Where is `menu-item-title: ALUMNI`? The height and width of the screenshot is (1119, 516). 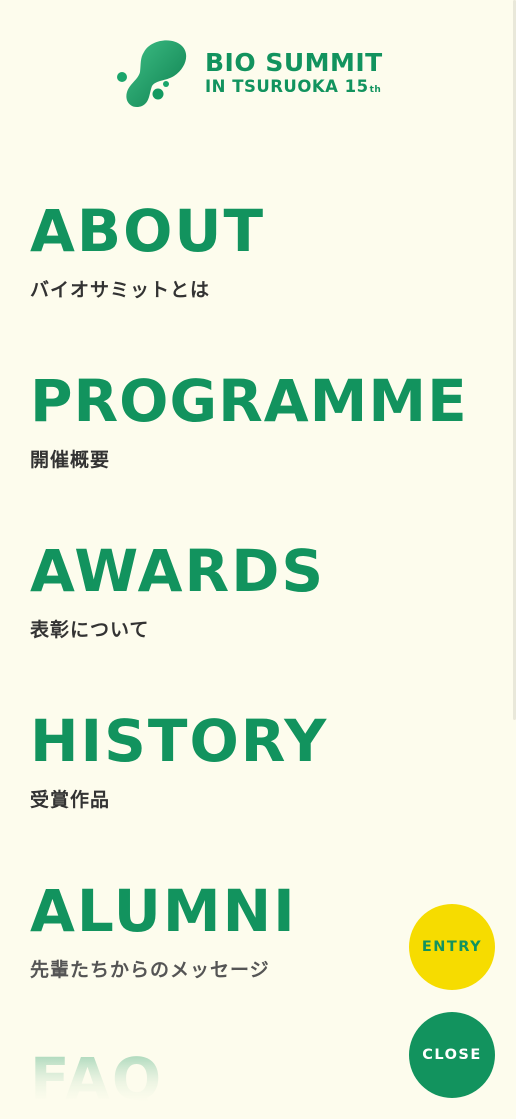
menu-item-title: ALUMNI is located at coordinates (163, 911).